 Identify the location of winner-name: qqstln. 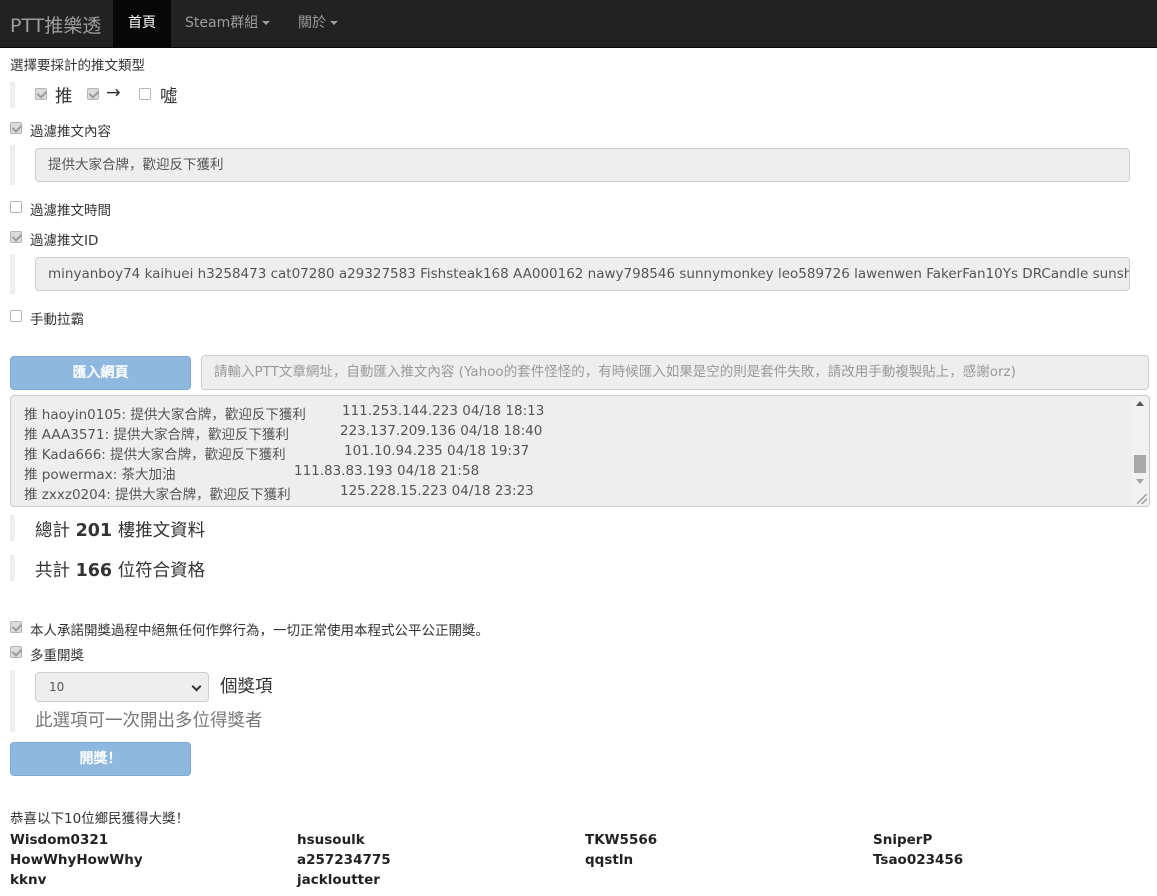
(609, 860).